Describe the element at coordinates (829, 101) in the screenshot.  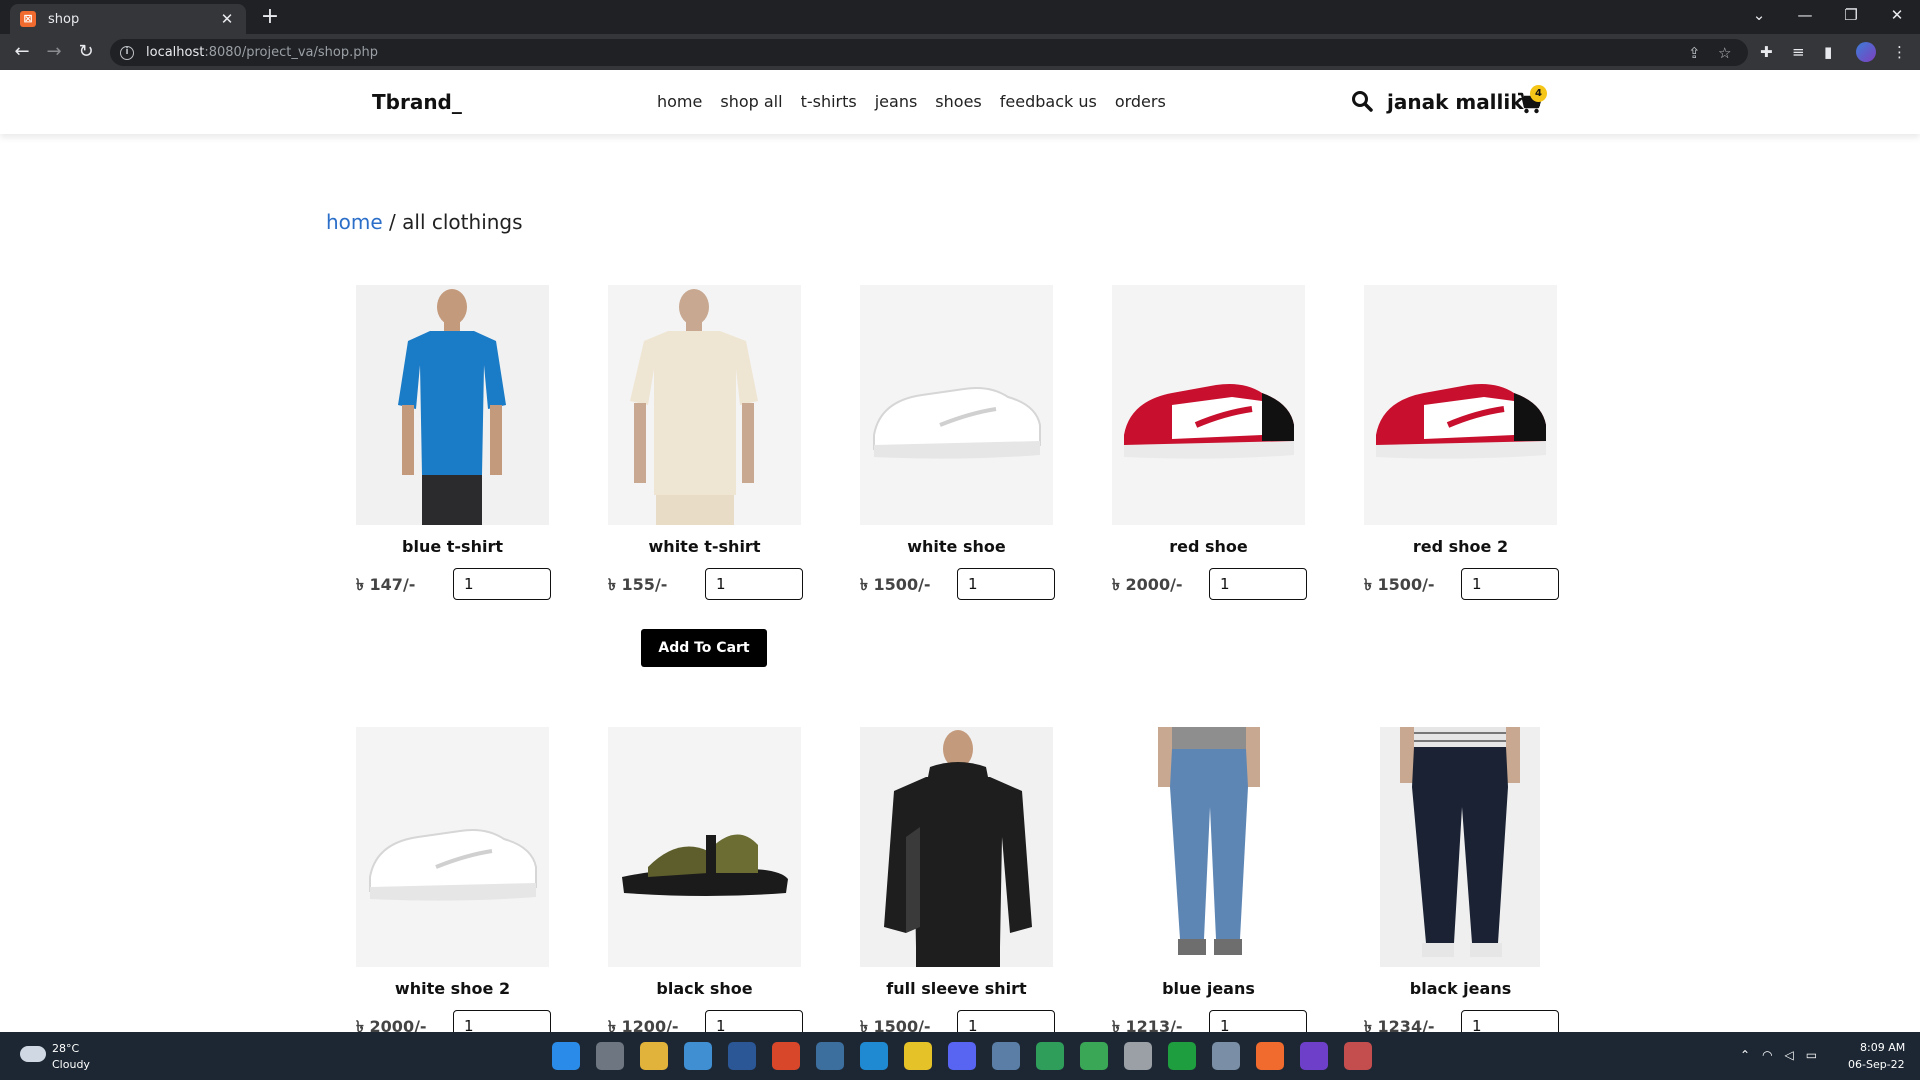
I see `nav-t-shirts: t-shirts` at that location.